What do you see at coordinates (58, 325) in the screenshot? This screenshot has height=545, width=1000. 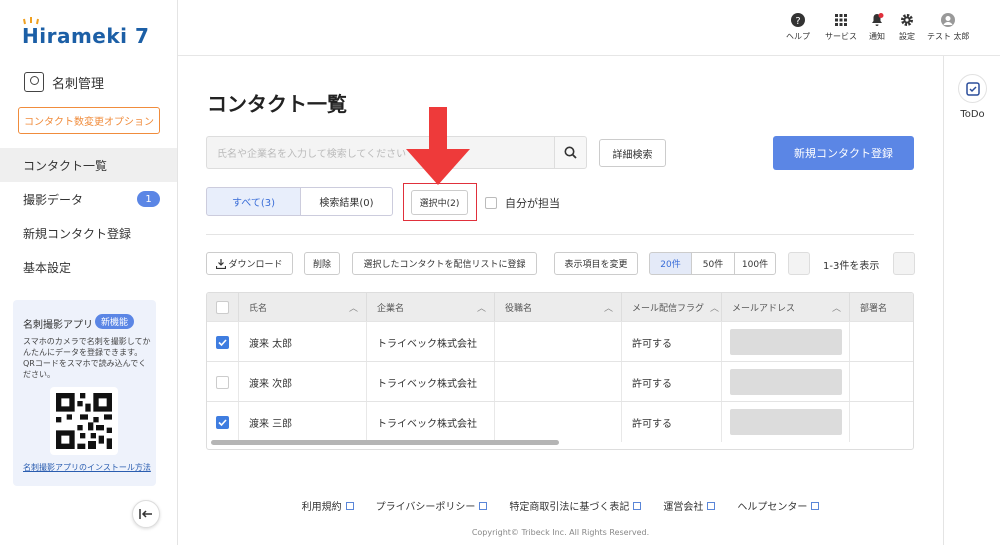 I see `promo-title: 名刺撮影アプリ` at bounding box center [58, 325].